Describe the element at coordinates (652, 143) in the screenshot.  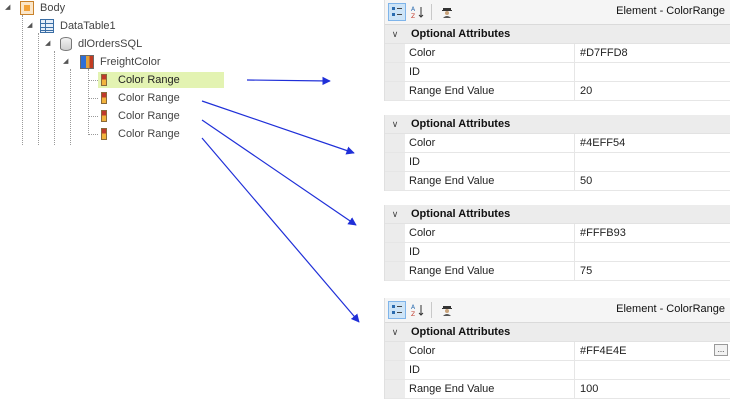
I see `property-value-color: #4EFF54` at that location.